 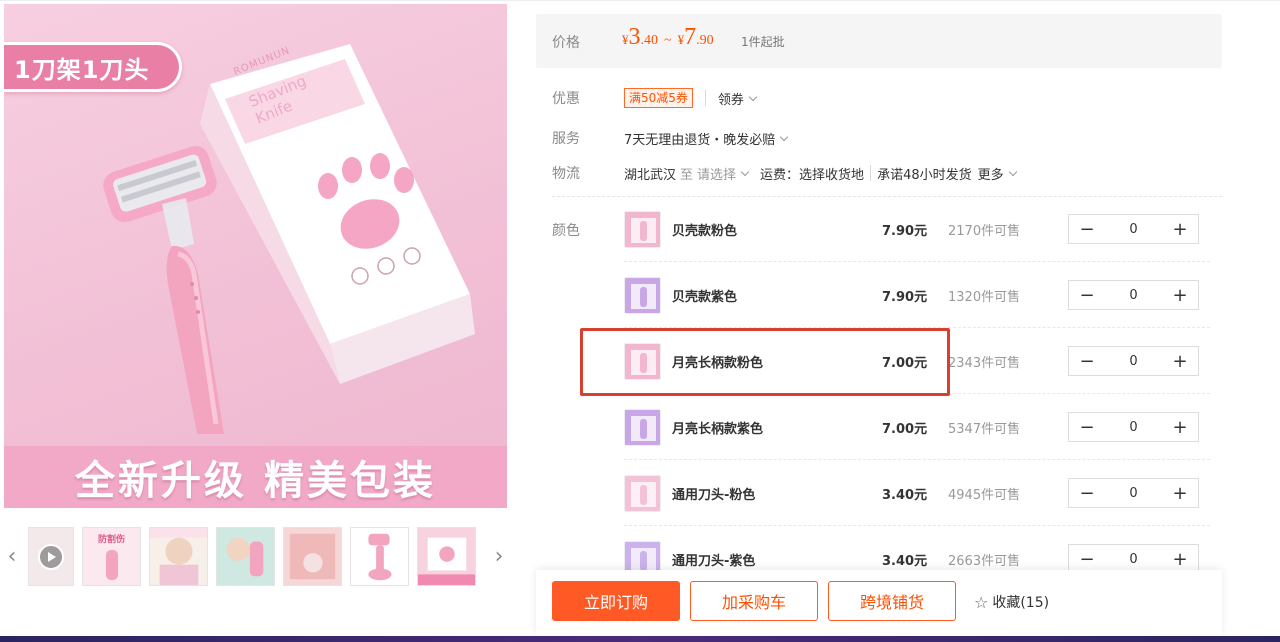 What do you see at coordinates (984, 231) in the screenshot?
I see `sku-stock: 2170件可售` at bounding box center [984, 231].